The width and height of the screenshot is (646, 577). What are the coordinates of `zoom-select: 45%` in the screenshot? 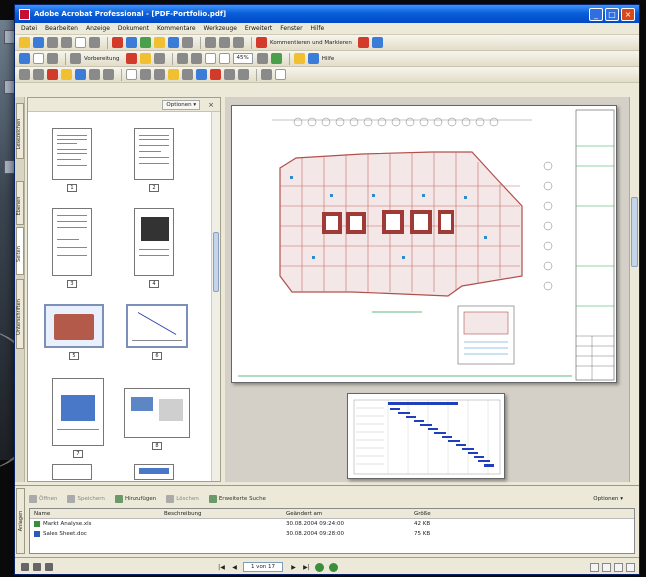 It's located at (242, 58).